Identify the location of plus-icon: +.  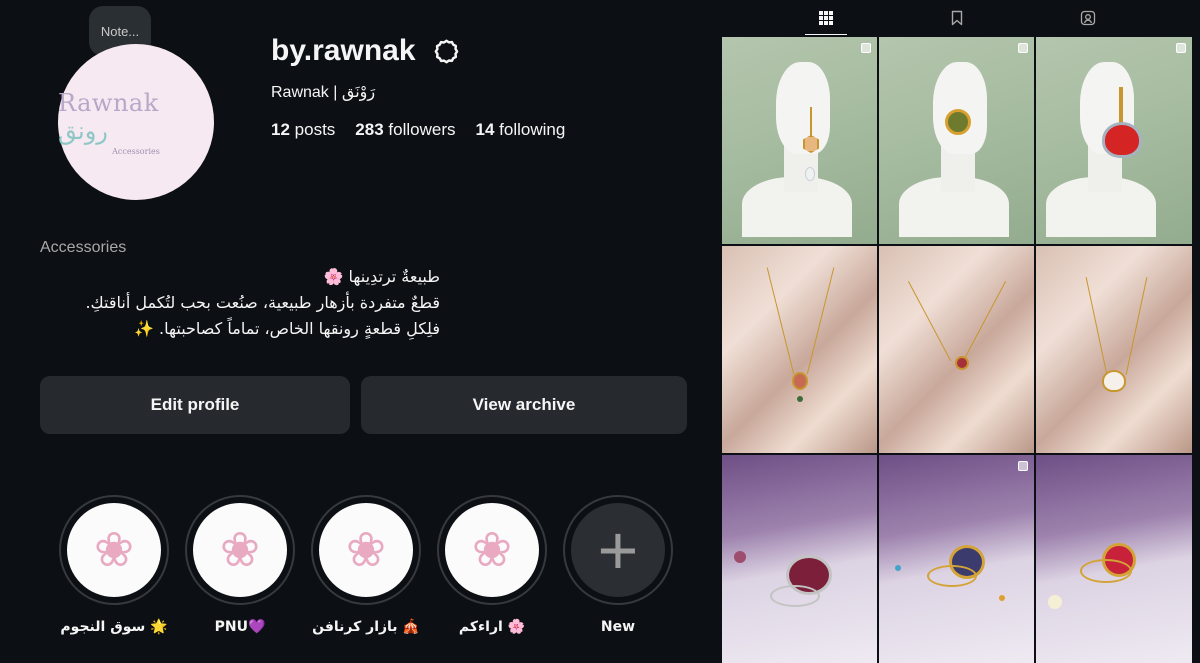
(618, 550).